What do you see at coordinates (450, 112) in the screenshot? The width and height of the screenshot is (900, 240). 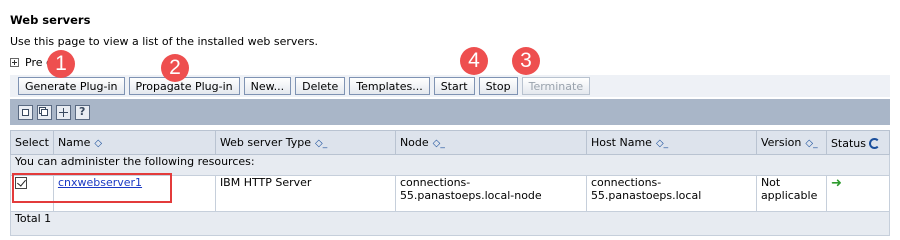 I see `table-icon-toolbar: ?` at bounding box center [450, 112].